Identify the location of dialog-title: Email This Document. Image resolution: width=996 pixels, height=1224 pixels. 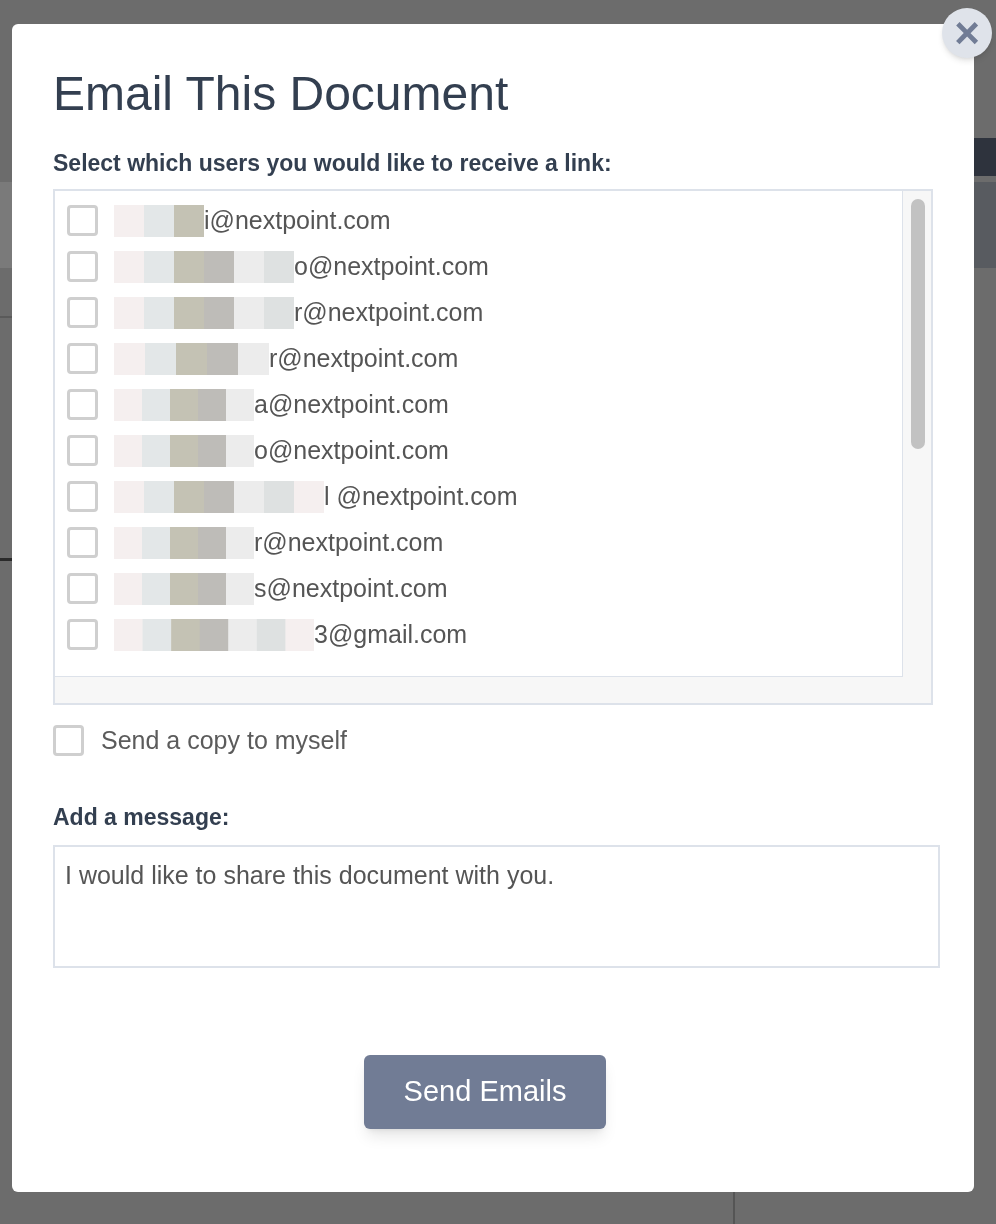
(281, 94).